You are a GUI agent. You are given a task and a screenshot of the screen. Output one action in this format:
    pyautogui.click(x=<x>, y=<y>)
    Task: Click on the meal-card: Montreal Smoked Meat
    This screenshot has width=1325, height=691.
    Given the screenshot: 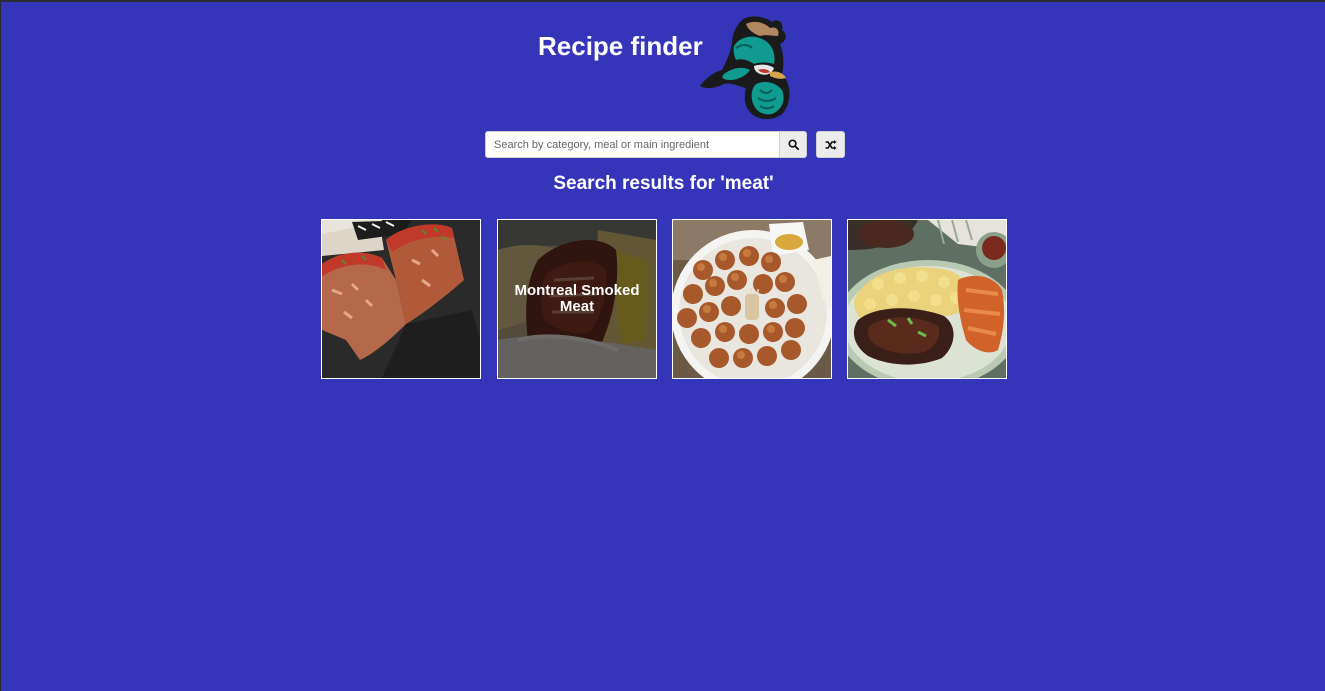 What is the action you would take?
    pyautogui.click(x=577, y=299)
    